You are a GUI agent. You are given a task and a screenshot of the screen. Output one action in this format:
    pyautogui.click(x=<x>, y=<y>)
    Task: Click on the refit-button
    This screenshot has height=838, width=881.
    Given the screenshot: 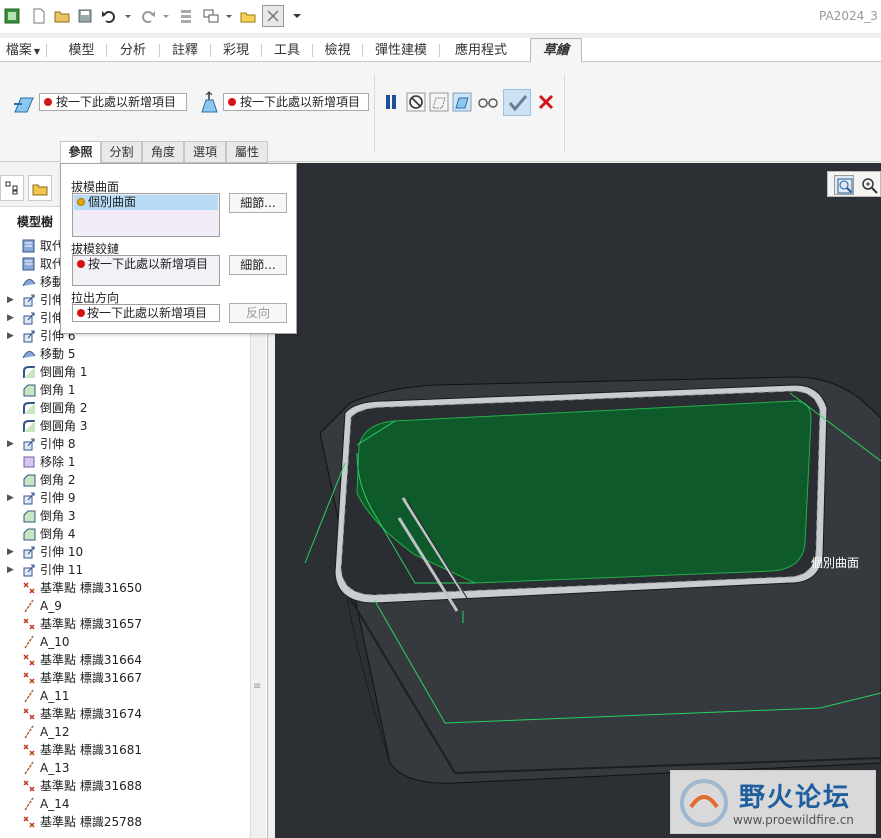 What is the action you would take?
    pyautogui.click(x=844, y=185)
    